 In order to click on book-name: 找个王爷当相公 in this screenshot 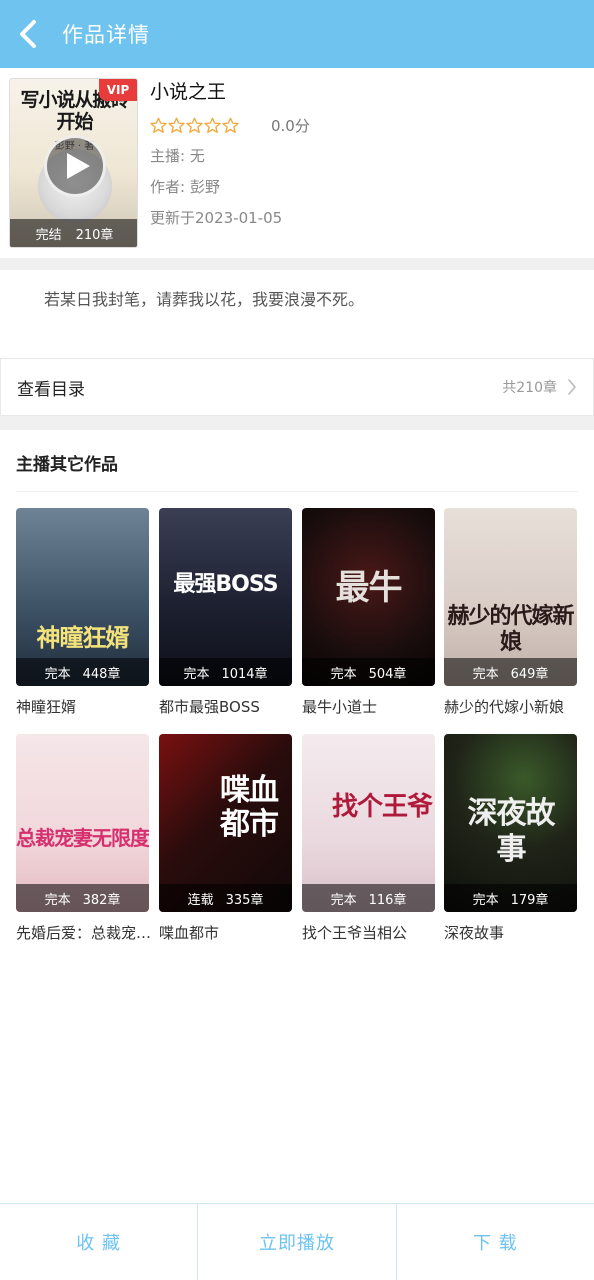, I will do `click(355, 933)`.